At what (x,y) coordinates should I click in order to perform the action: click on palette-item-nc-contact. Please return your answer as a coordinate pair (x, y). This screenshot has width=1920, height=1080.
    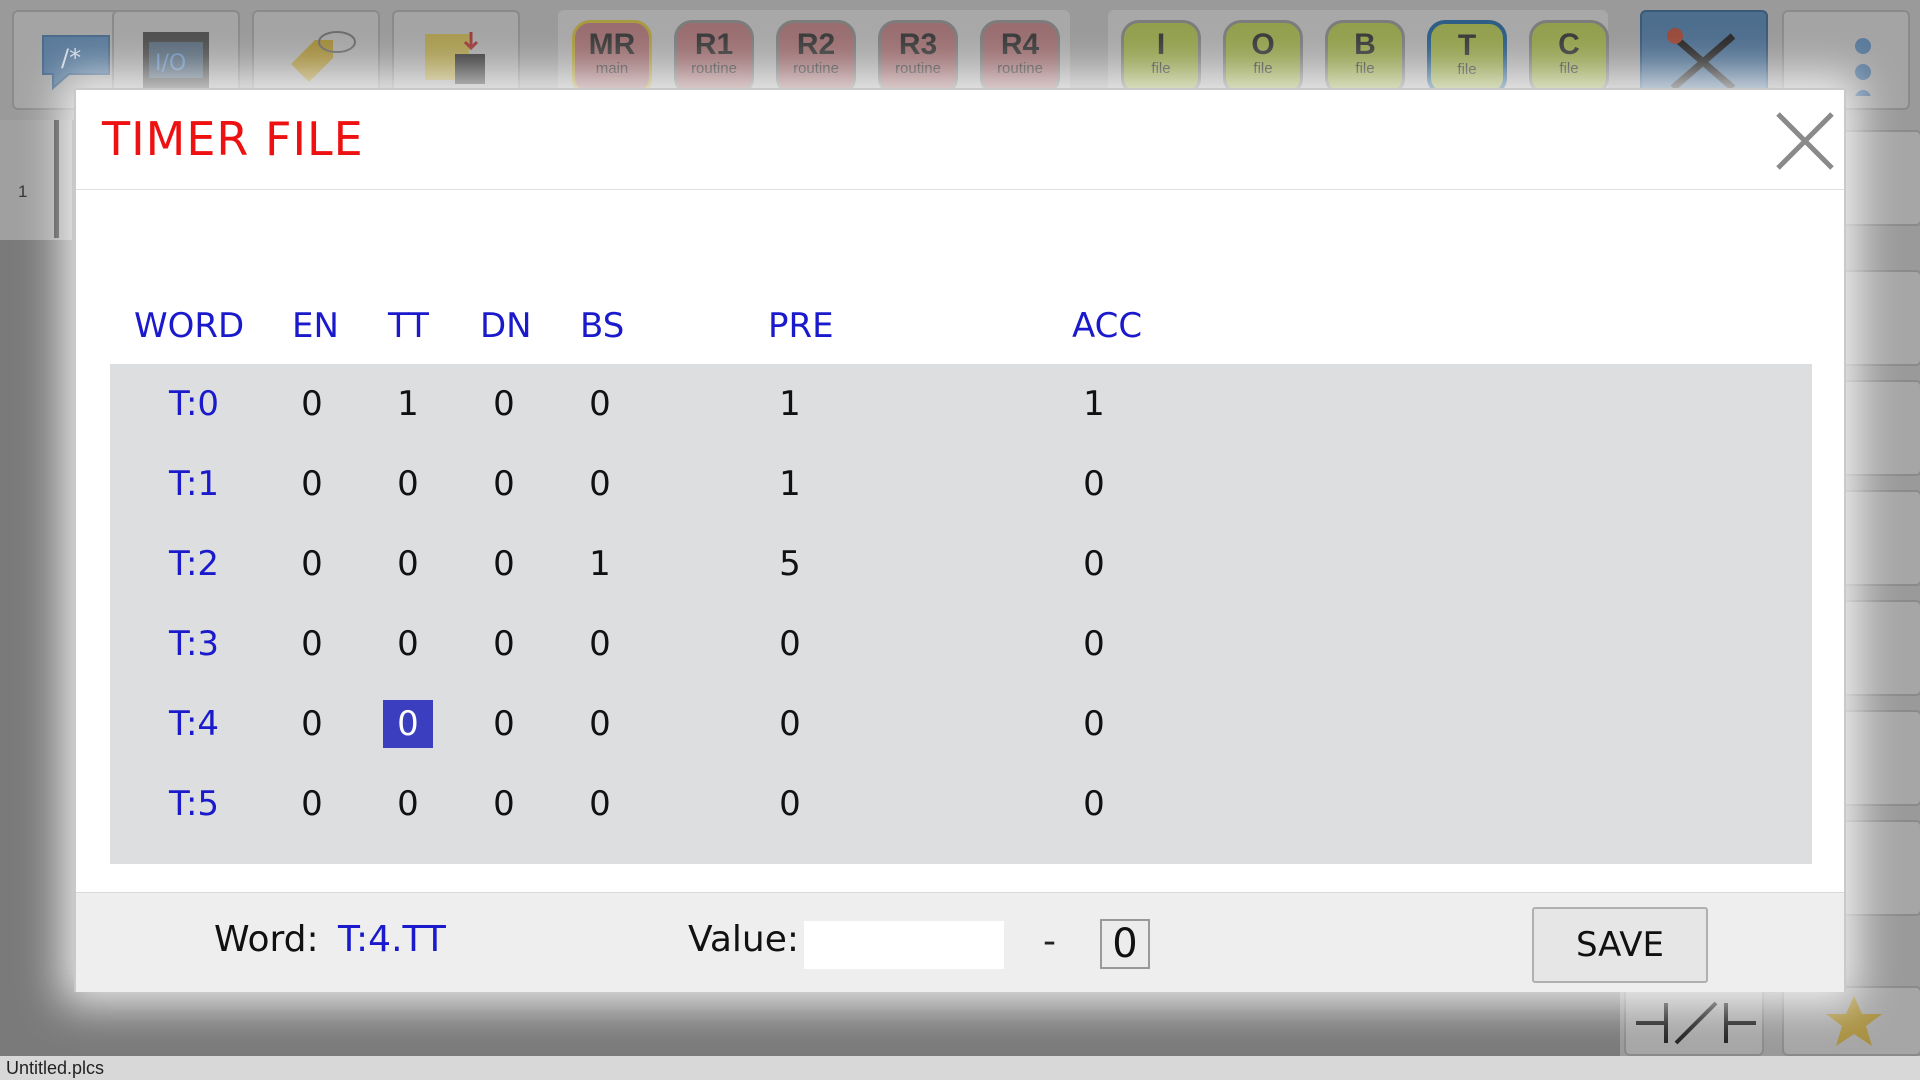
    Looking at the image, I should click on (1694, 1021).